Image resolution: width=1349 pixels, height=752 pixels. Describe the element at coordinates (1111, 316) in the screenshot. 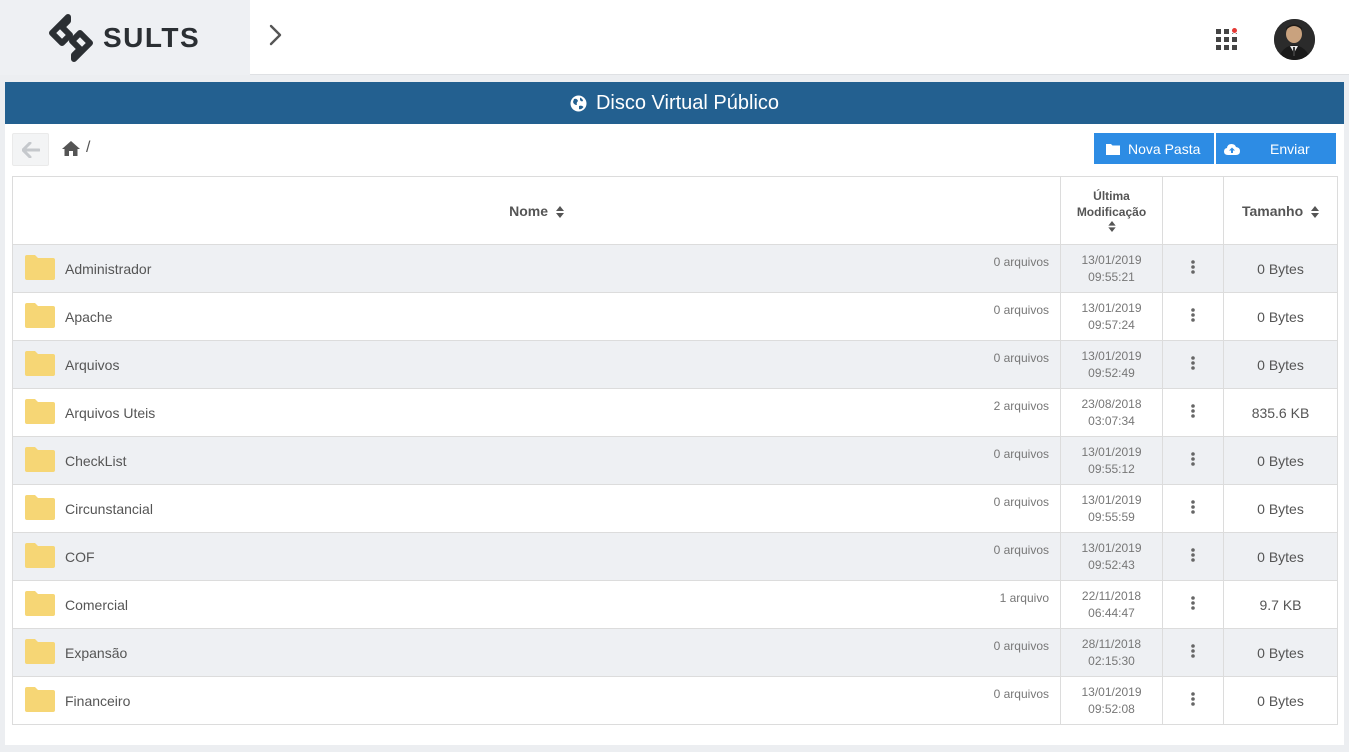

I see `modified-cell: 13/01/2019 09:57:24` at that location.